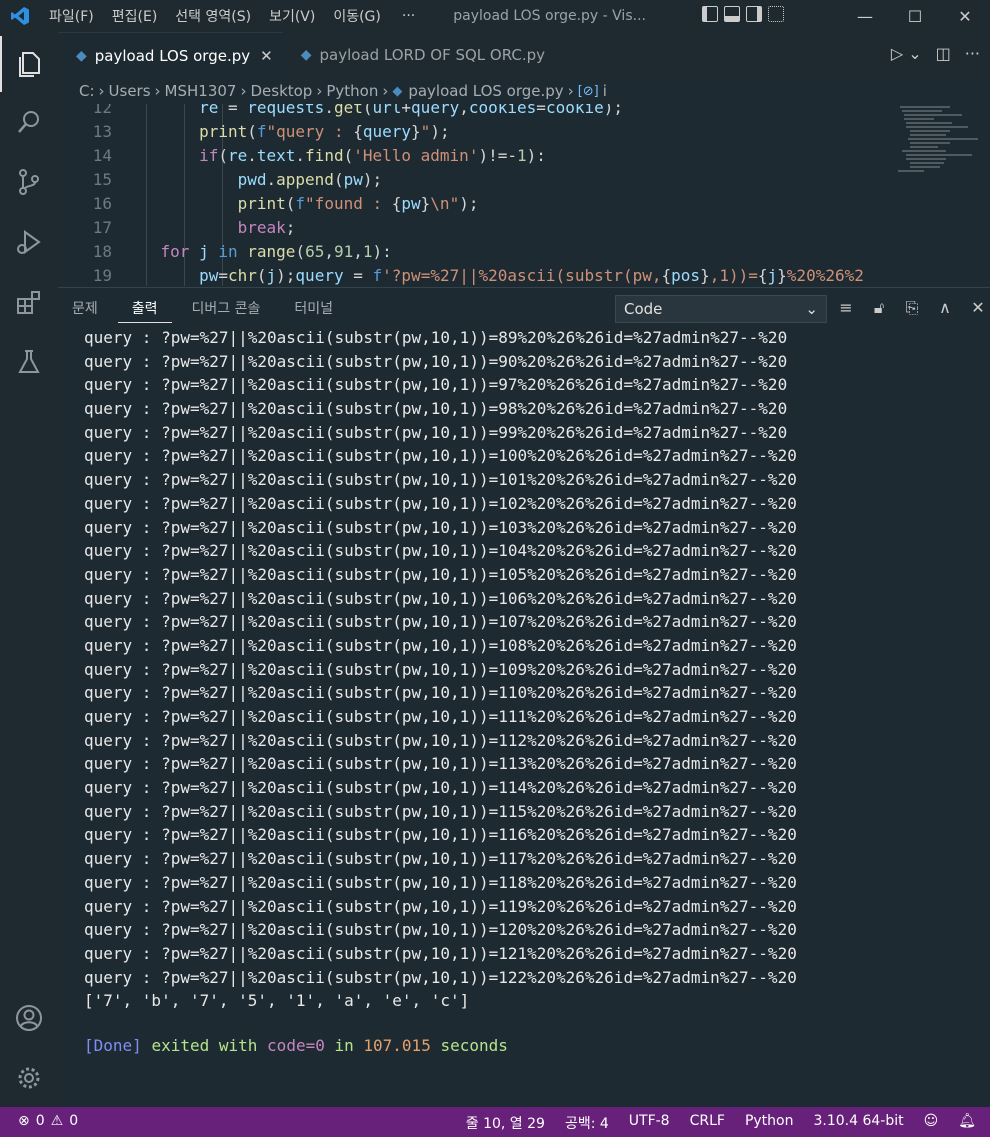 This screenshot has height=1137, width=990. I want to click on activity-bar, so click(29, 569).